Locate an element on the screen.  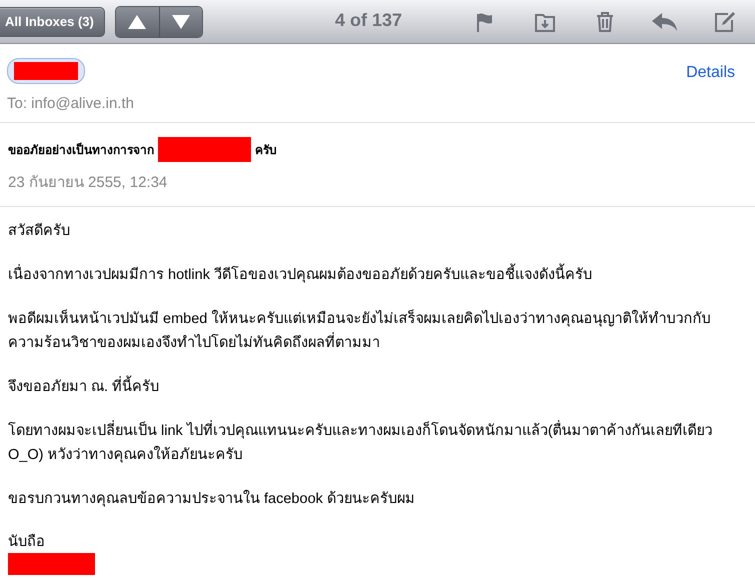
body-paragraph: สวัสดีครับ is located at coordinates (39, 231).